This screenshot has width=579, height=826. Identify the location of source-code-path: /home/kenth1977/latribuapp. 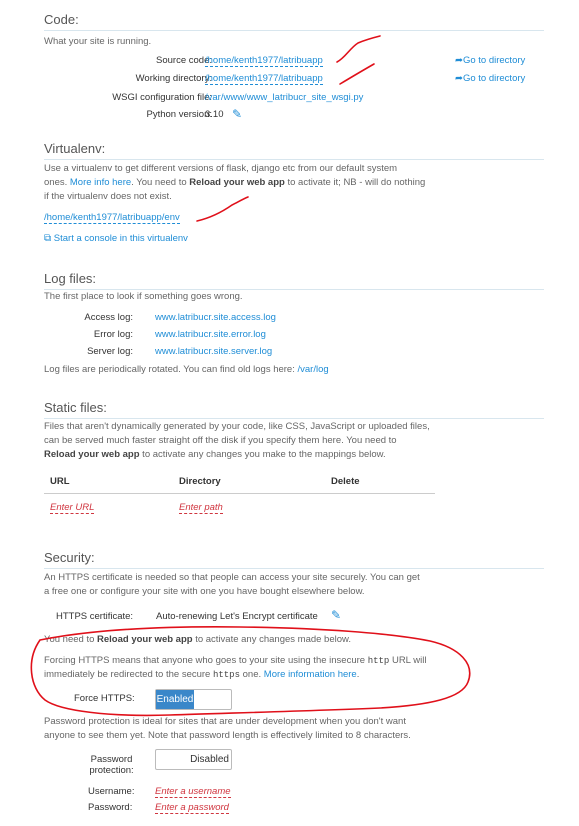
(264, 61).